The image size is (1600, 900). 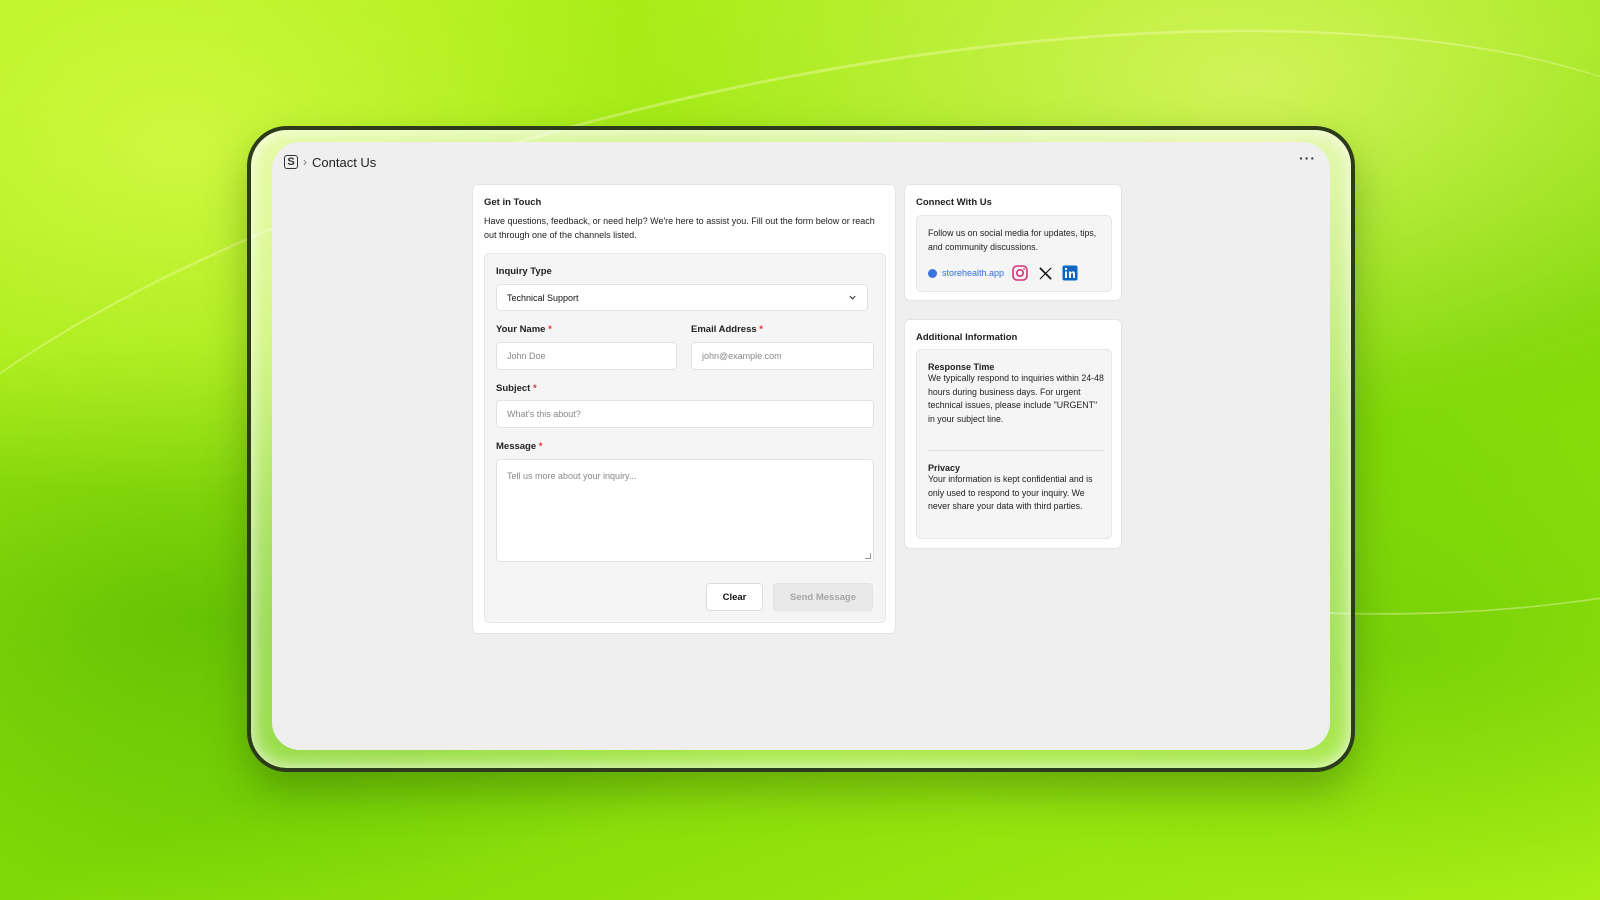 I want to click on inquiry-type-value: Technical Support, so click(x=543, y=297).